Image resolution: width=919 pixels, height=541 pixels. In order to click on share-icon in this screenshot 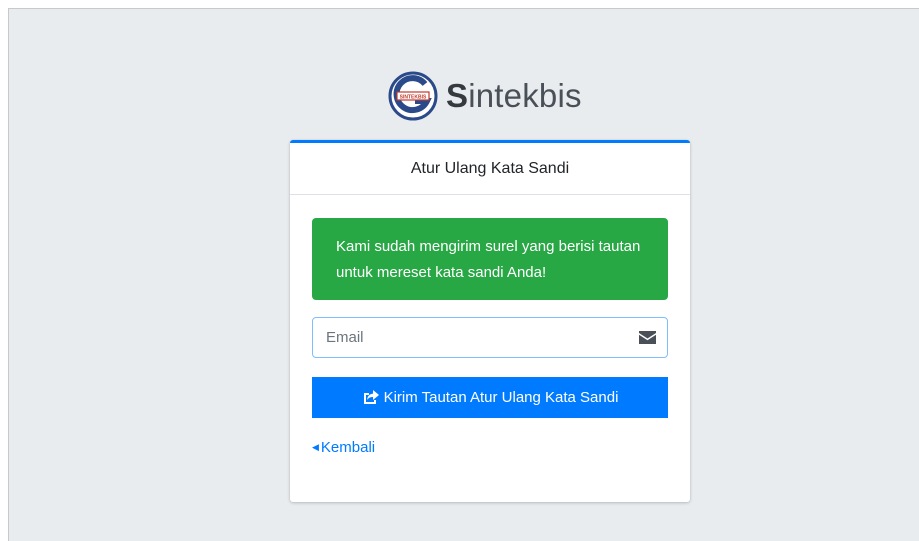, I will do `click(371, 397)`.